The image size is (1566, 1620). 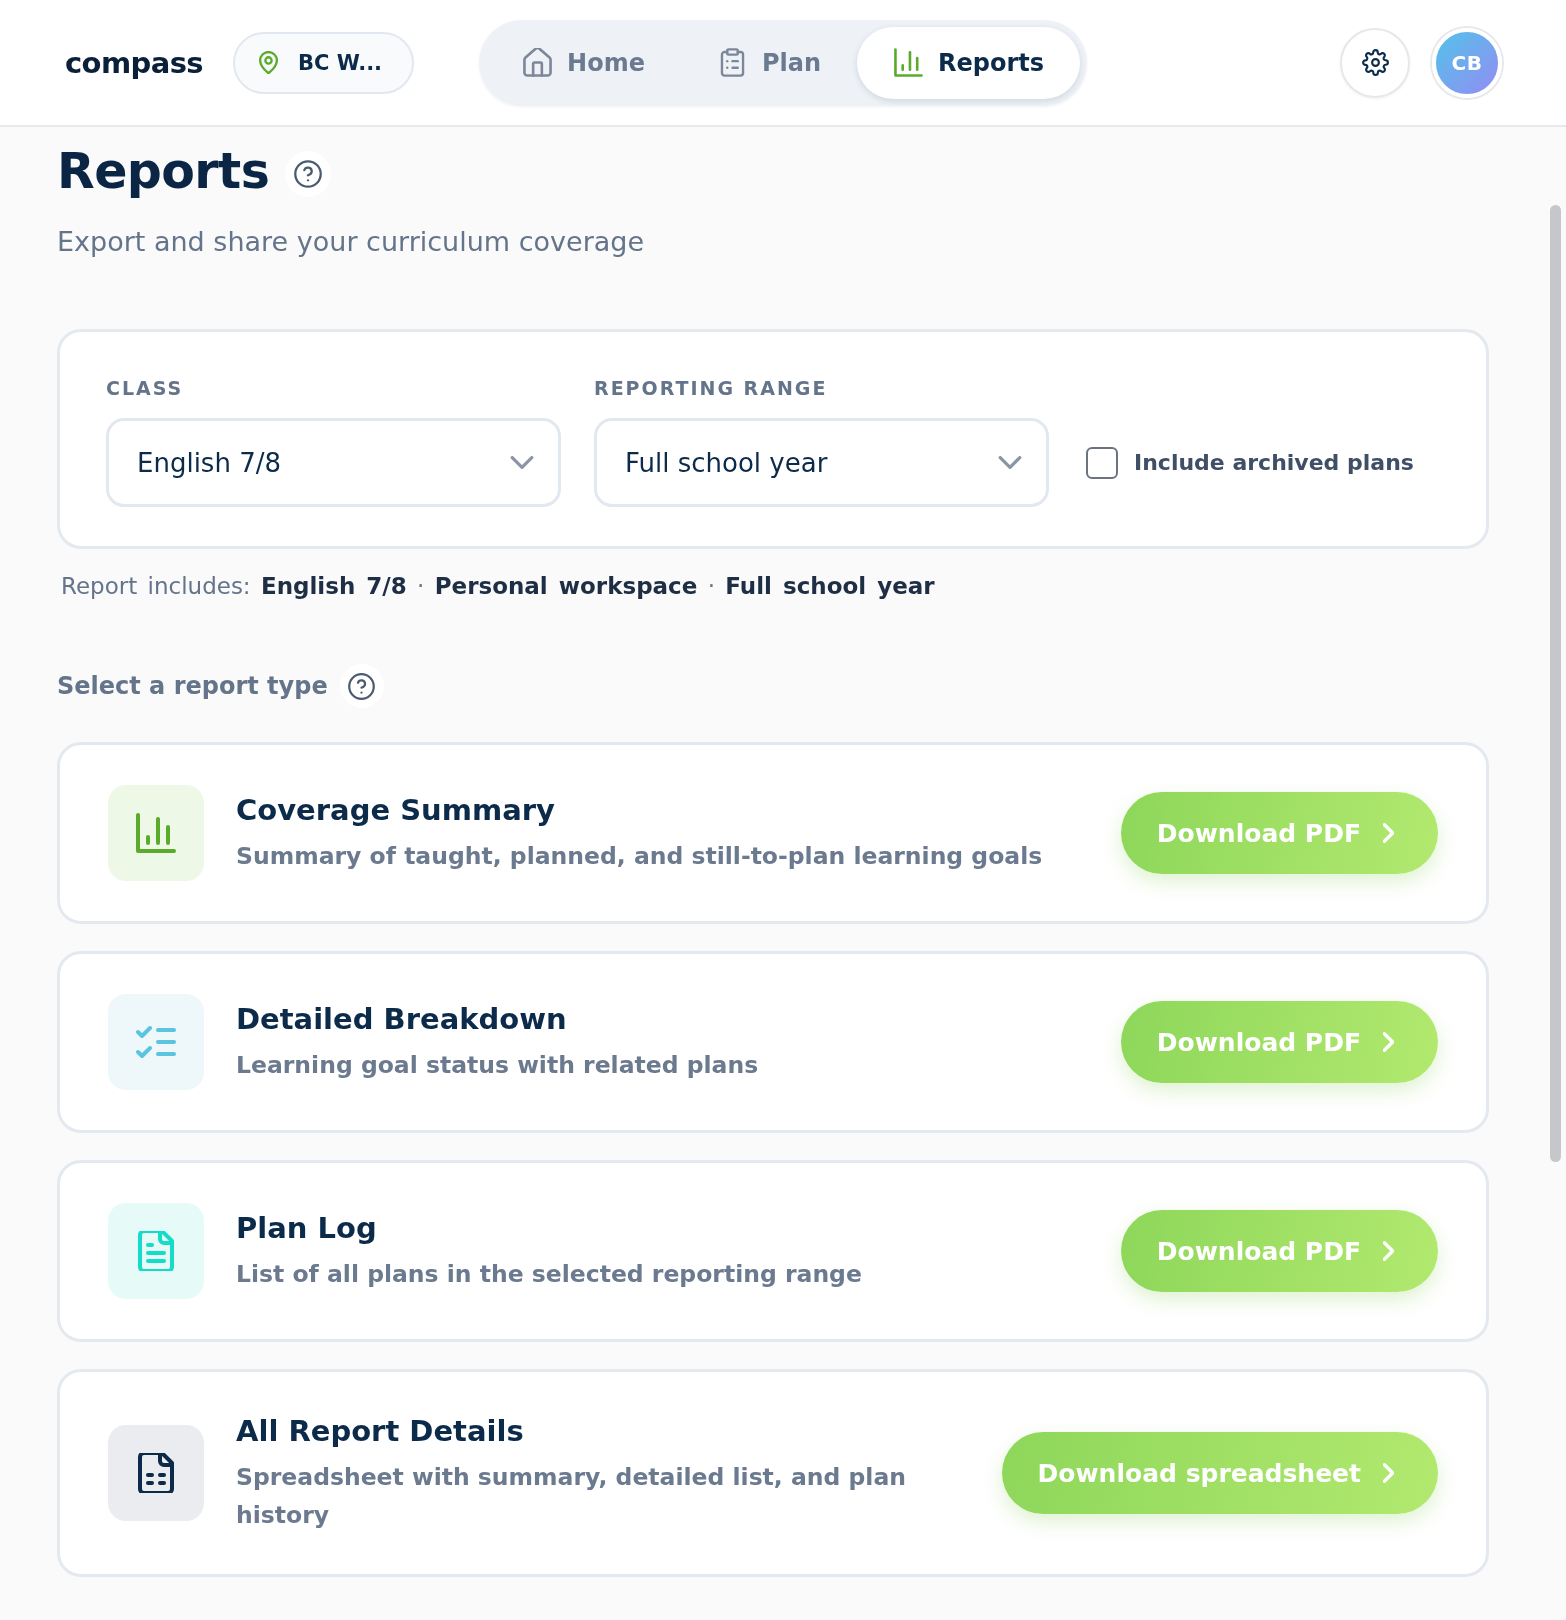 What do you see at coordinates (351, 242) in the screenshot?
I see `page-subtitle: Export and share your curriculum coverage` at bounding box center [351, 242].